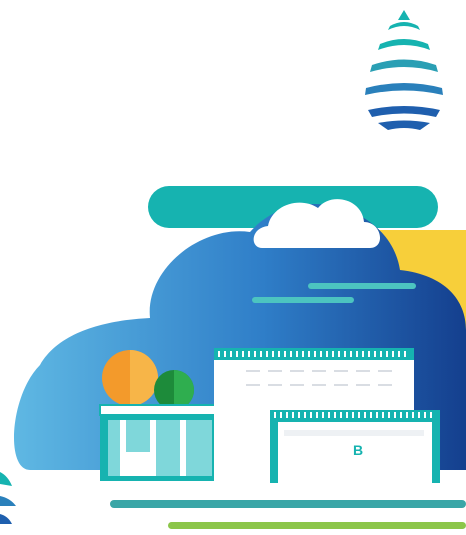  I want to click on building-sign: B, so click(358, 450).